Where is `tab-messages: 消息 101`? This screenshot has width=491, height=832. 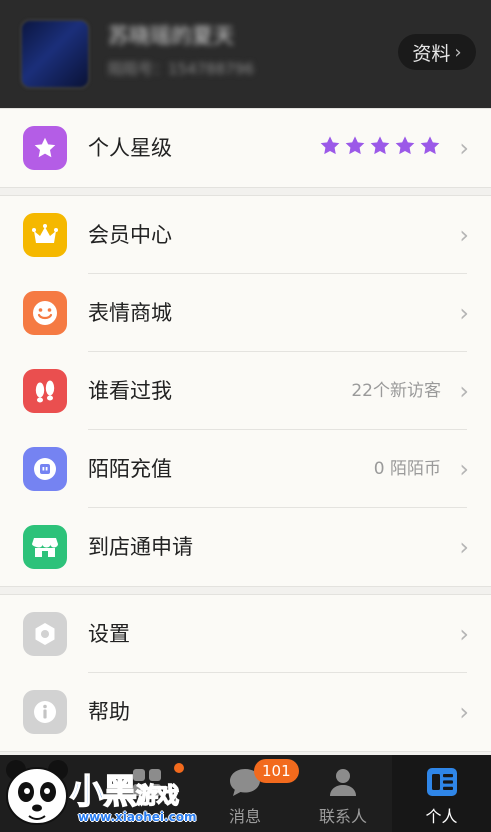
tab-messages: 消息 101 is located at coordinates (247, 793).